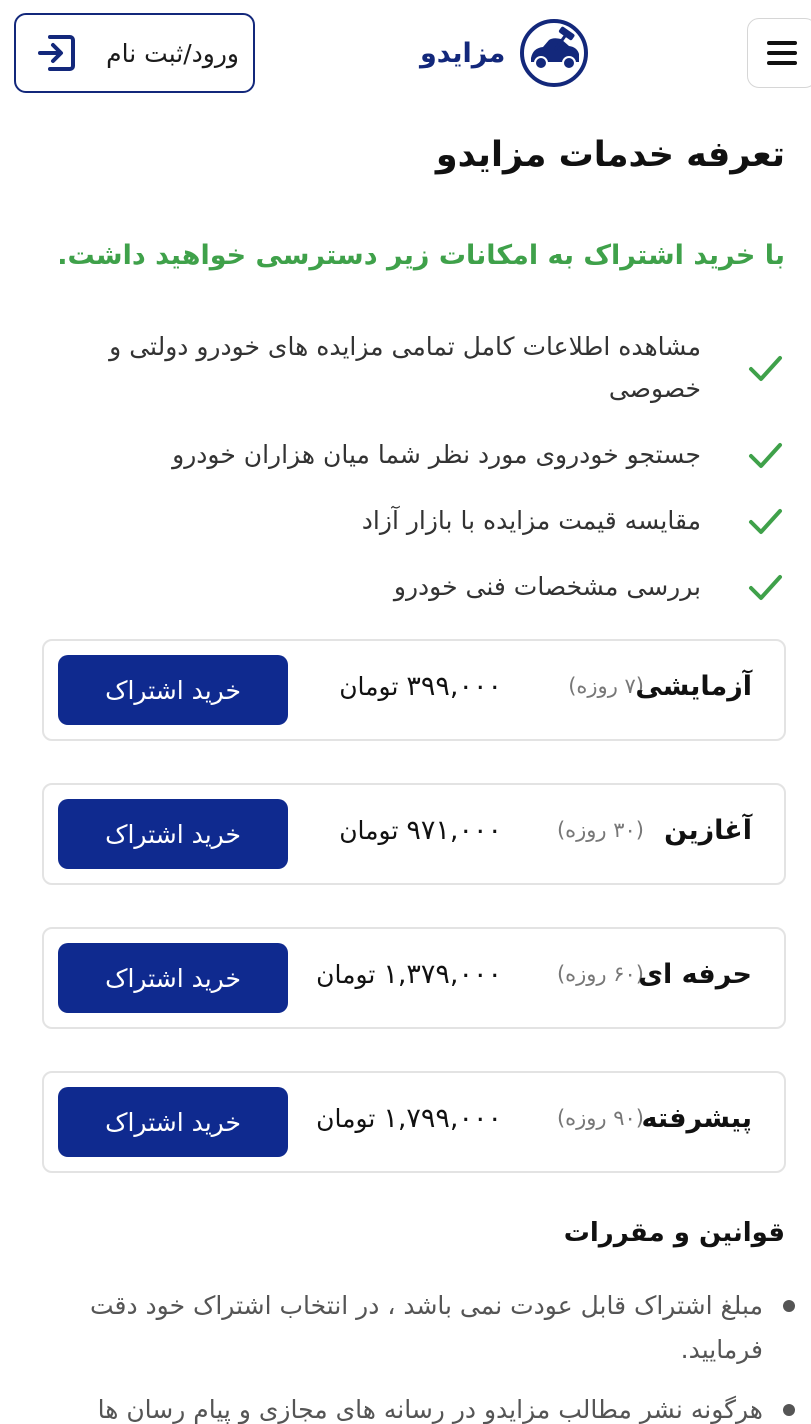 Image resolution: width=811 pixels, height=1424 pixels. I want to click on site-logo: مزایدو, so click(504, 53).